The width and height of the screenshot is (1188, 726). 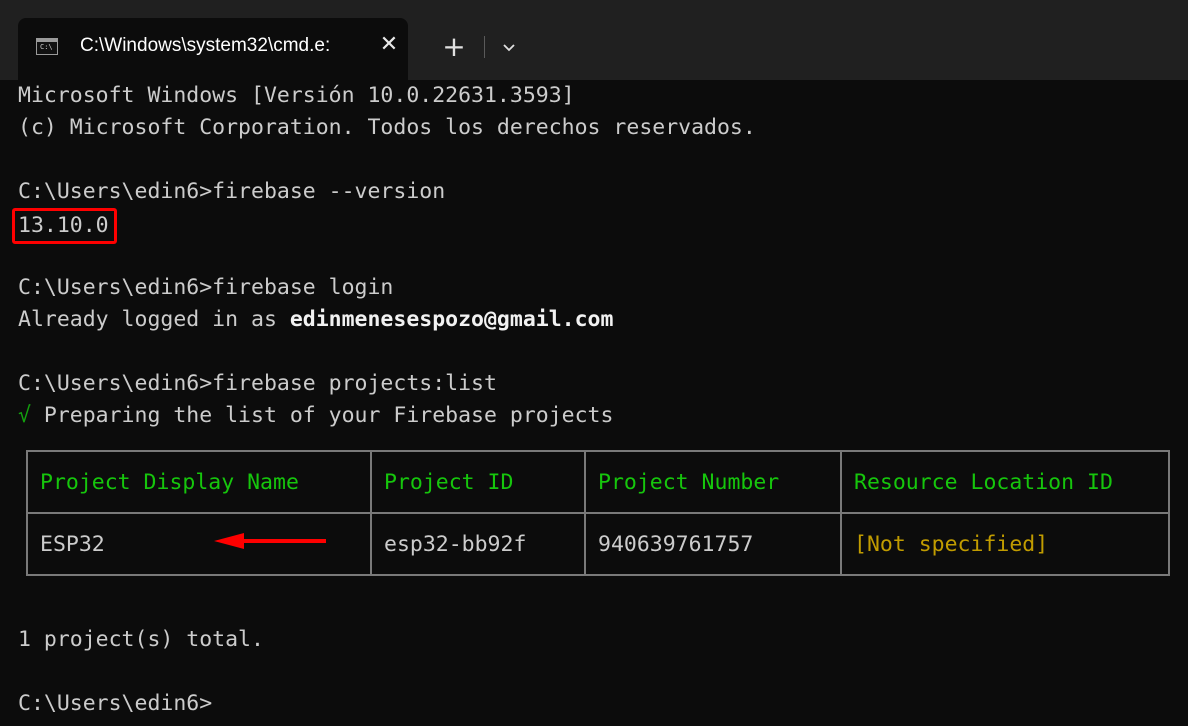 I want to click on summary-line: 1 project(s) total., so click(x=141, y=639).